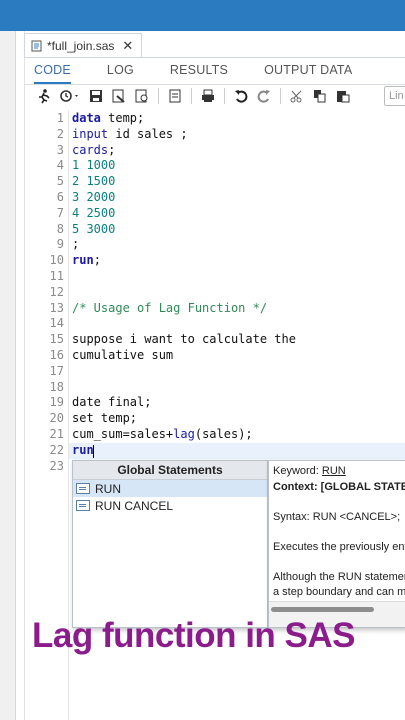 The width and height of the screenshot is (405, 720). Describe the element at coordinates (56, 418) in the screenshot. I see `line-number: 20` at that location.